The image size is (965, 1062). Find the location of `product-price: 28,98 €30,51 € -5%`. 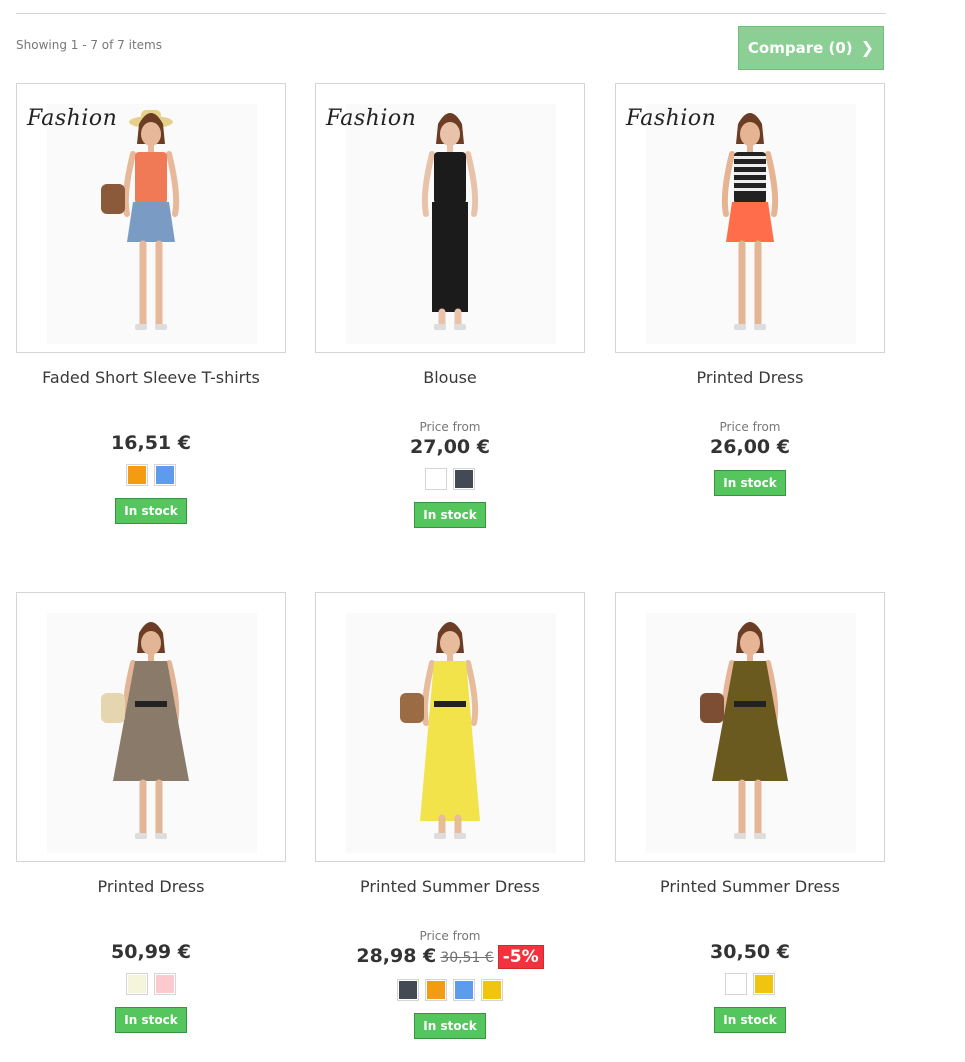

product-price: 28,98 €30,51 € -5% is located at coordinates (450, 957).